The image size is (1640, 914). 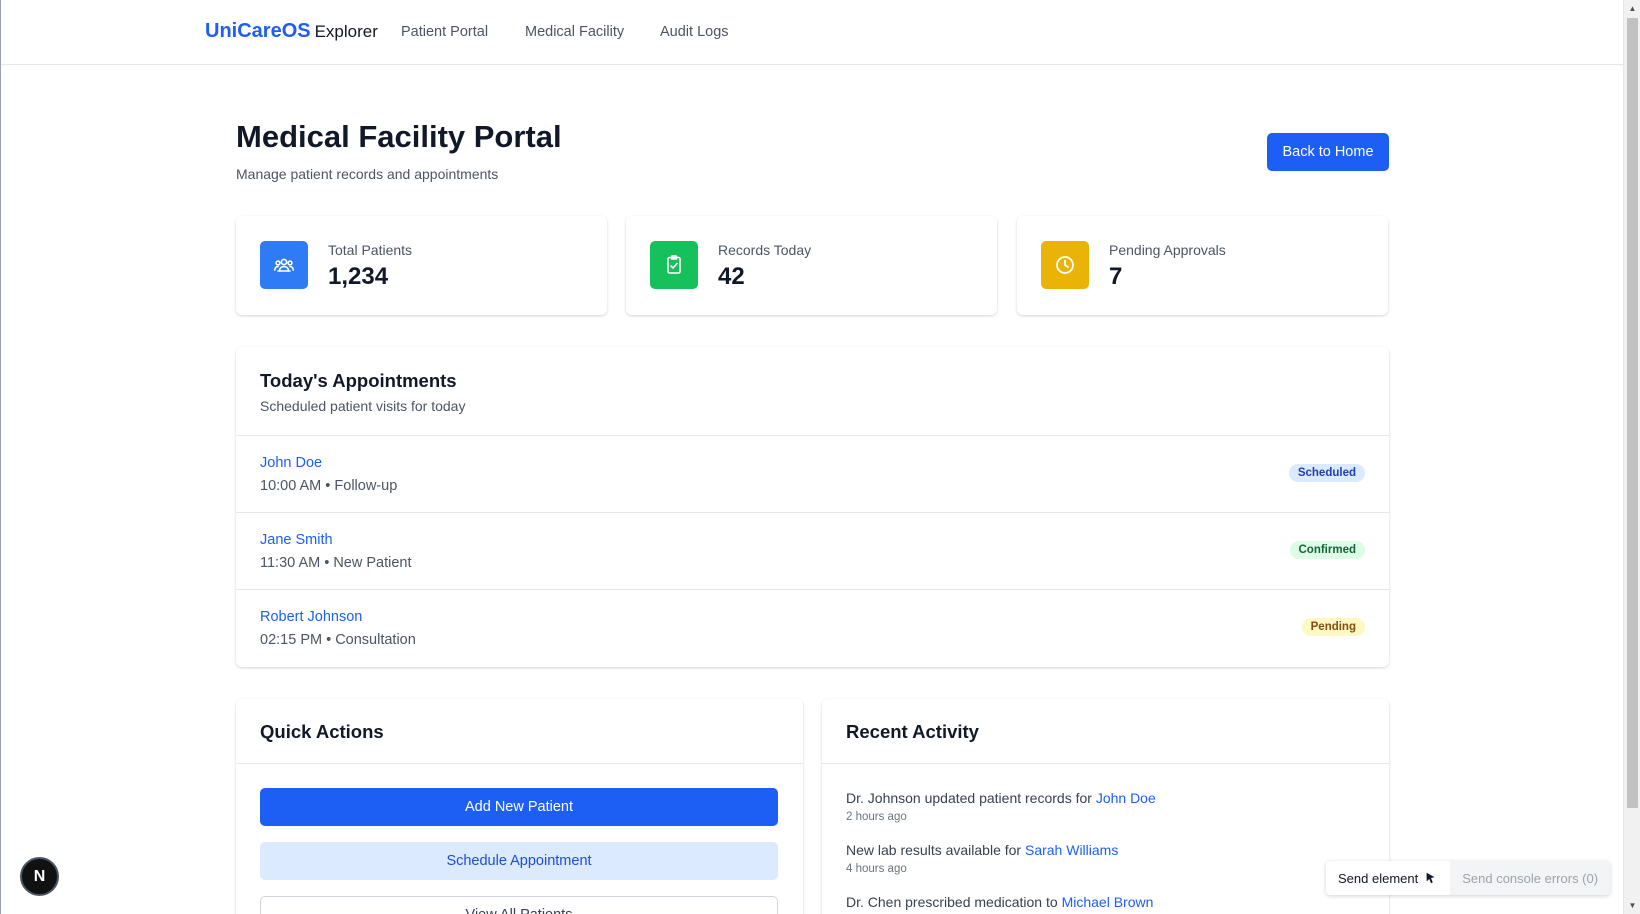 What do you see at coordinates (444, 32) in the screenshot?
I see `nav-link-patient-portal: Patient Portal` at bounding box center [444, 32].